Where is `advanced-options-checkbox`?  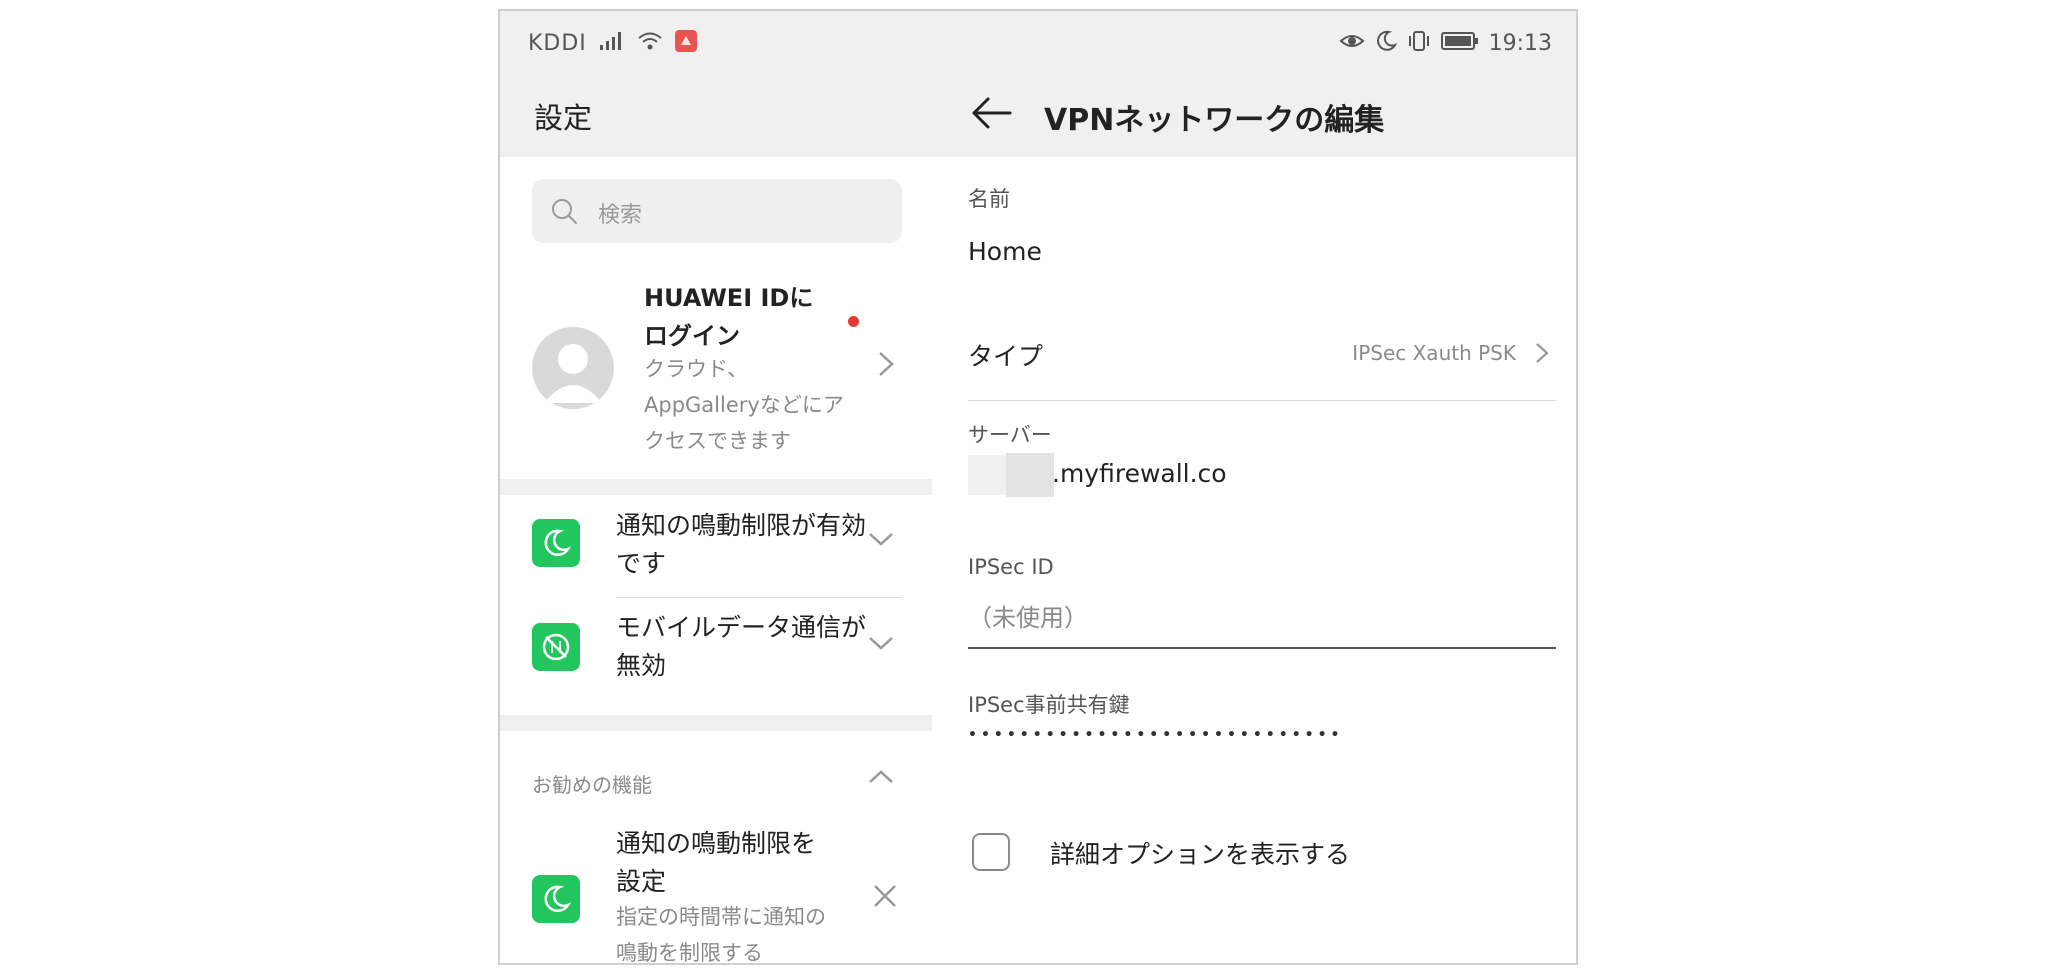
advanced-options-checkbox is located at coordinates (991, 852).